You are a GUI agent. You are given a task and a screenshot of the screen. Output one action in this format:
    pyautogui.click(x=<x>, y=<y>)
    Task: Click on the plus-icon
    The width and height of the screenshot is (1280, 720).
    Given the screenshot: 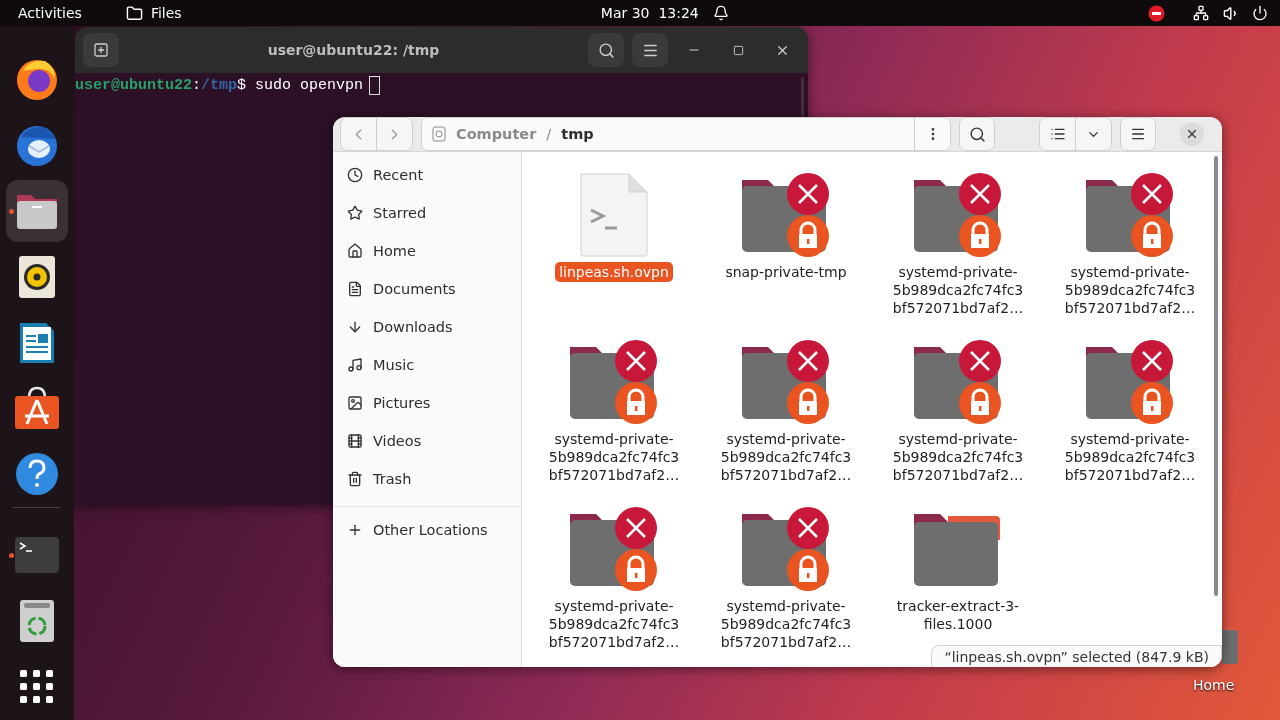 What is the action you would take?
    pyautogui.click(x=355, y=530)
    